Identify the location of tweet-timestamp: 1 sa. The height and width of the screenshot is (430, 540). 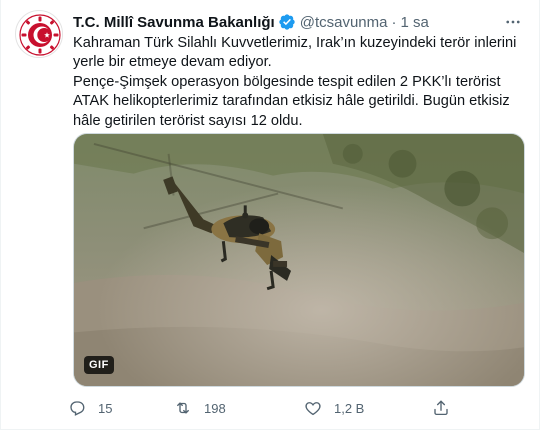
(414, 22).